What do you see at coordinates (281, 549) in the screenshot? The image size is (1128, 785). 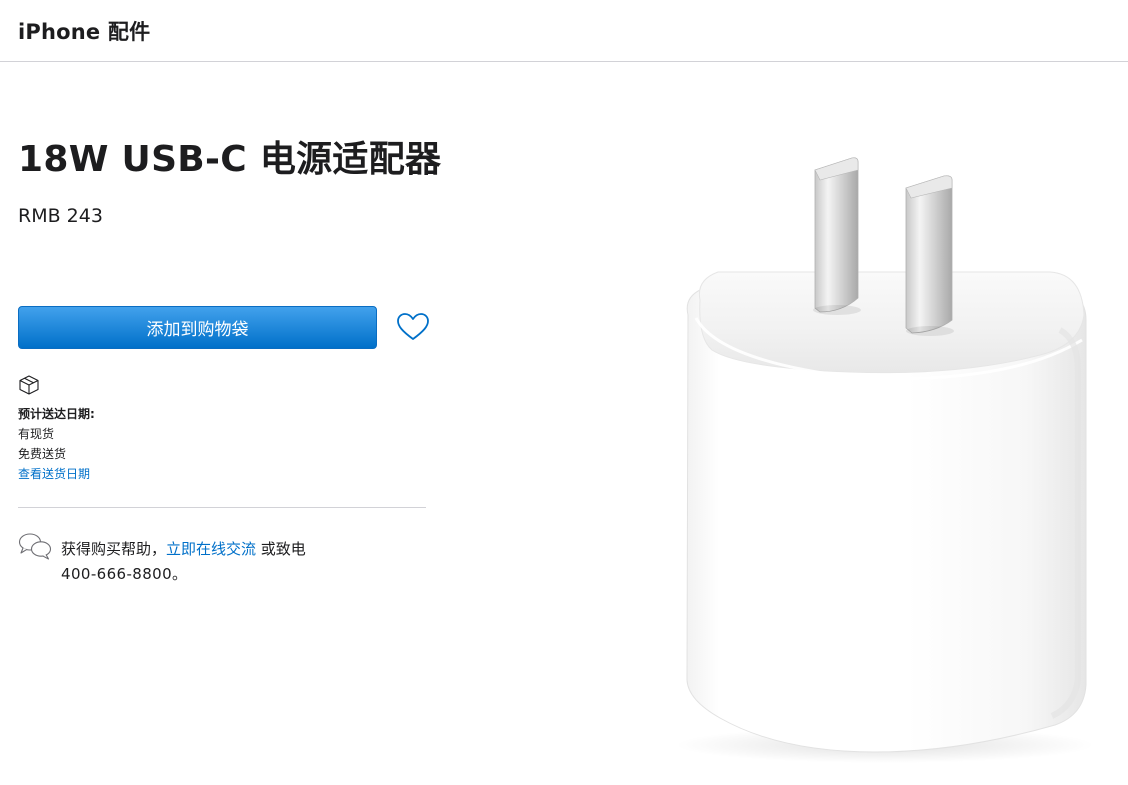 I see `help-suffix: 或致电` at bounding box center [281, 549].